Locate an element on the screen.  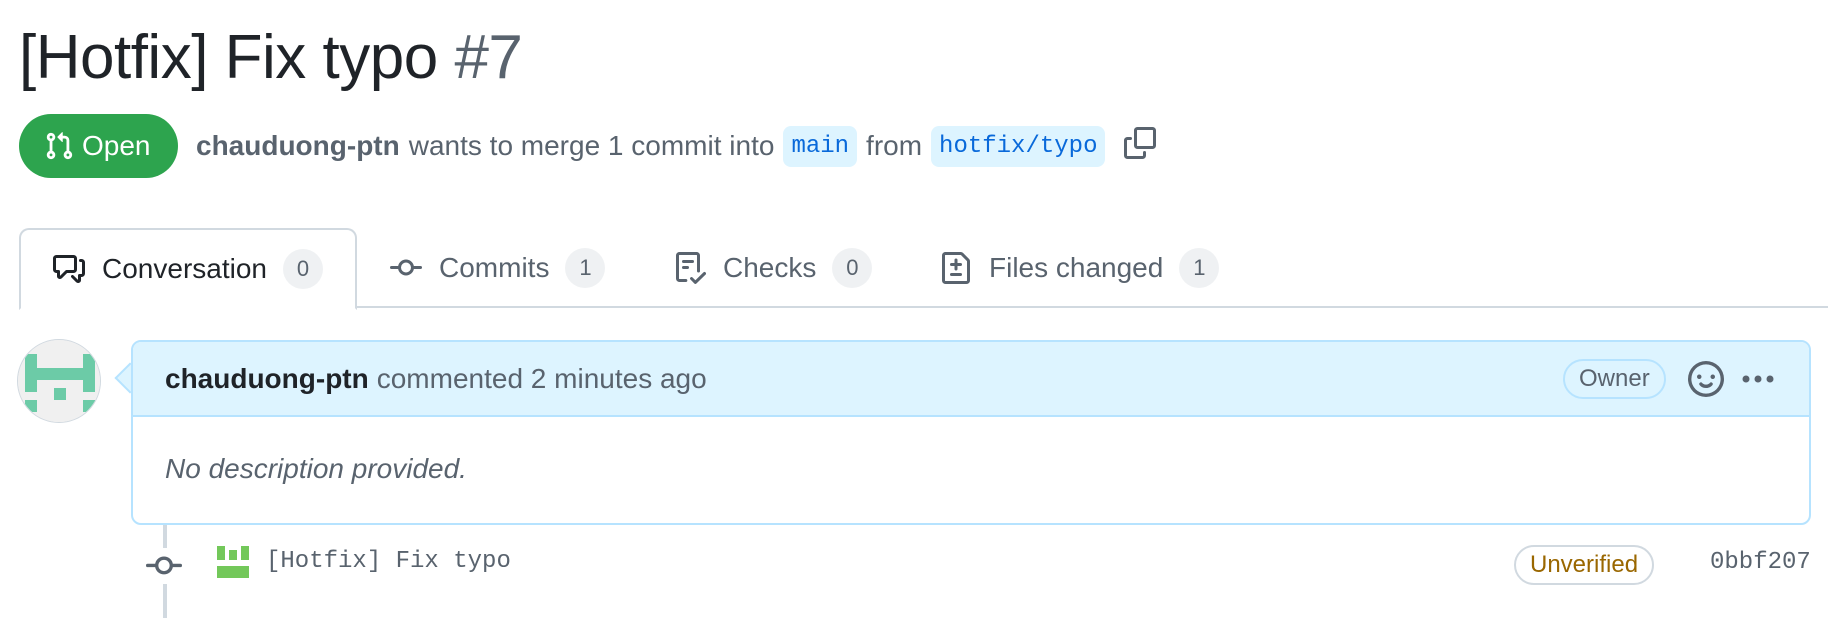
pr-author-link: chauduong-ptn is located at coordinates (298, 146).